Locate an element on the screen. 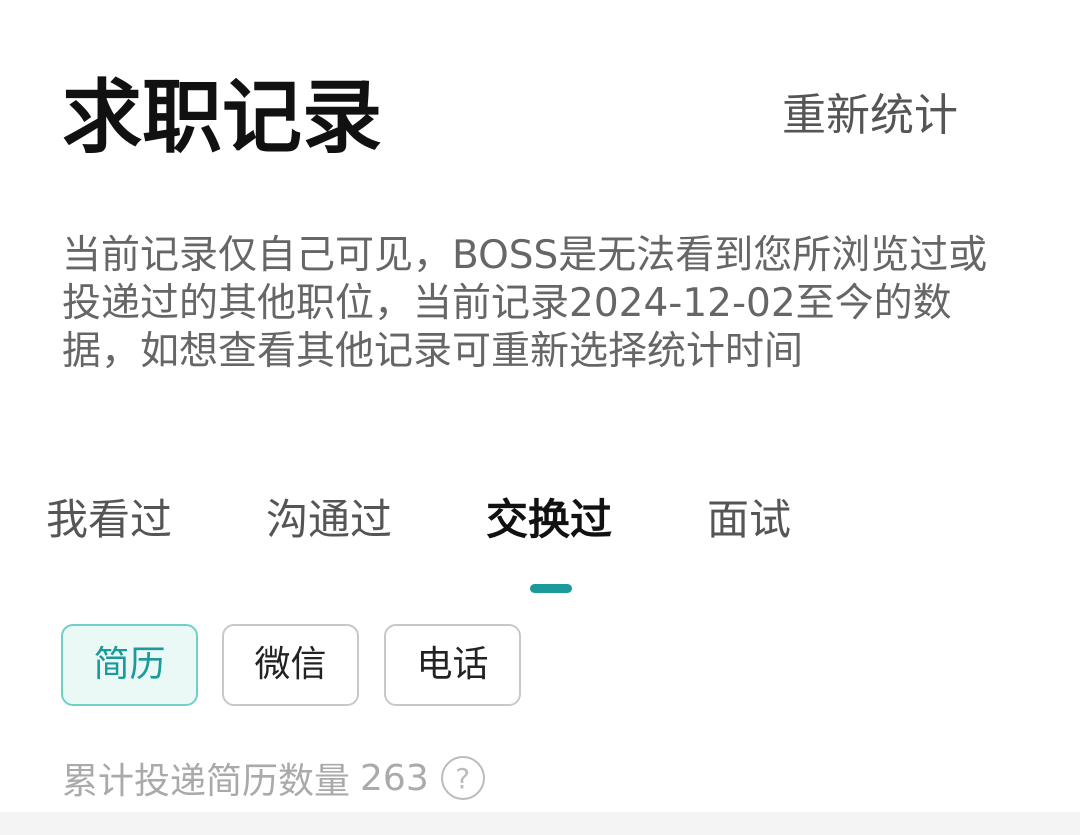  record-tabs: 我看过 沟通过 交换过 面试 is located at coordinates (540, 543).